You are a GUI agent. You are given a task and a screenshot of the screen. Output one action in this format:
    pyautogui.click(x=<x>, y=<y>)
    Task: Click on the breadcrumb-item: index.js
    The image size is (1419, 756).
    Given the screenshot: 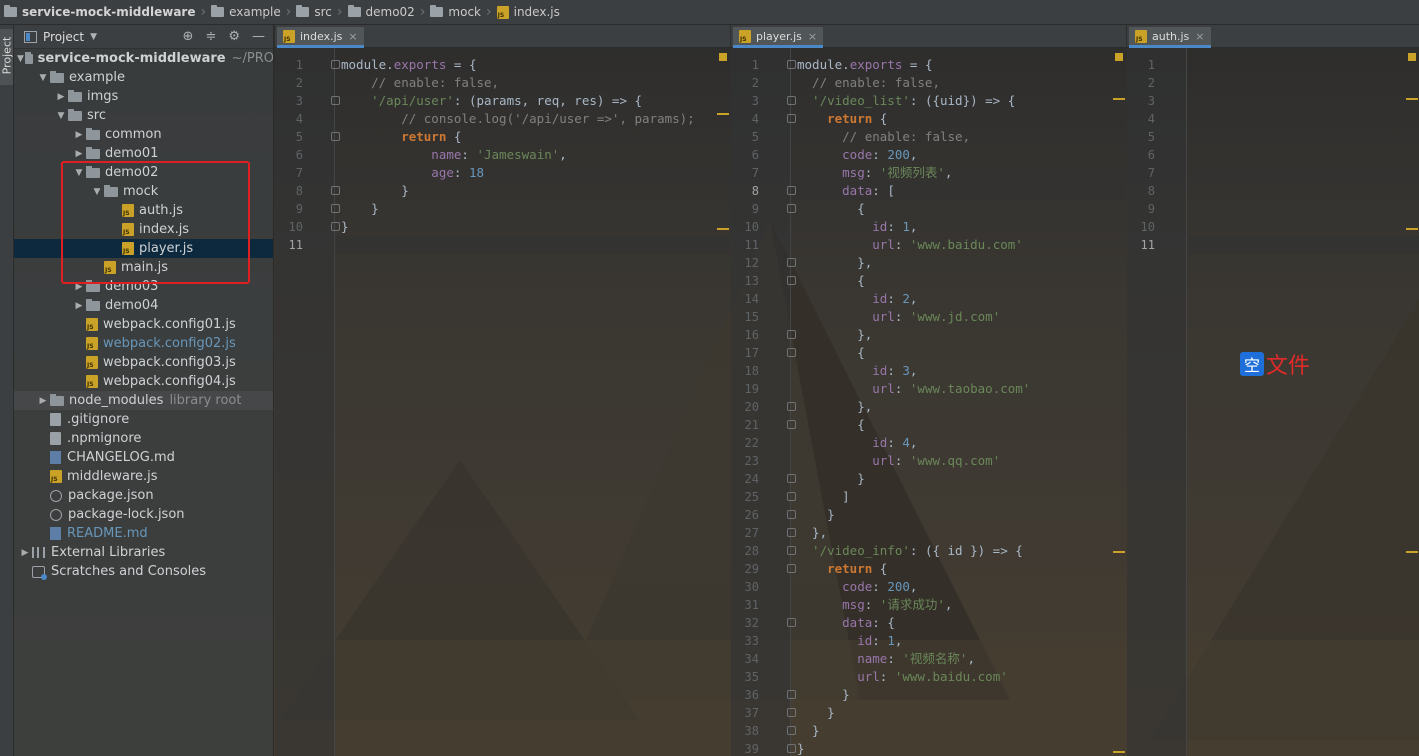 What is the action you would take?
    pyautogui.click(x=528, y=12)
    